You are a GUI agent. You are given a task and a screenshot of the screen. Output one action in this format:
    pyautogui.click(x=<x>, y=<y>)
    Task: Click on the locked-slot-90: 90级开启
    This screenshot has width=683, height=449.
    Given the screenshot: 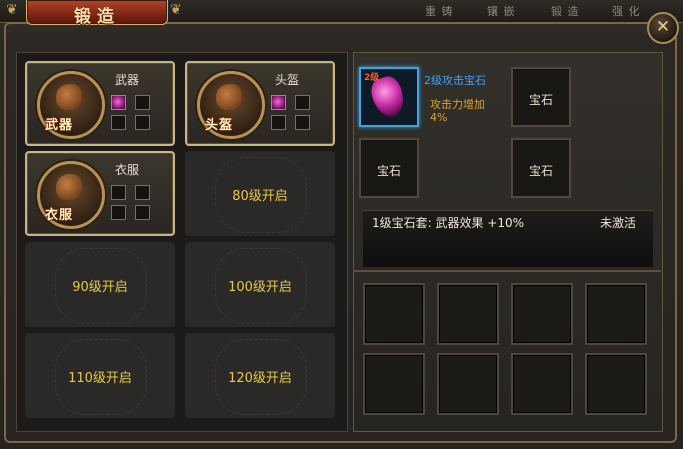 What is the action you would take?
    pyautogui.click(x=100, y=284)
    